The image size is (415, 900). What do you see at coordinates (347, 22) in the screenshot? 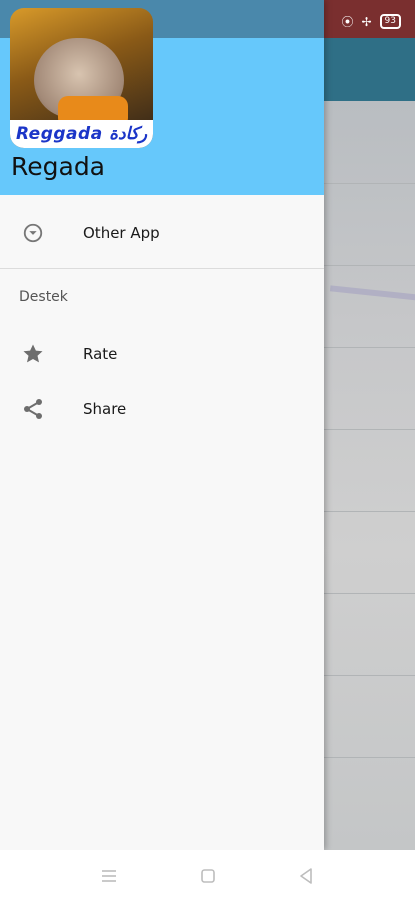
I see `signal-icon: ⦿` at bounding box center [347, 22].